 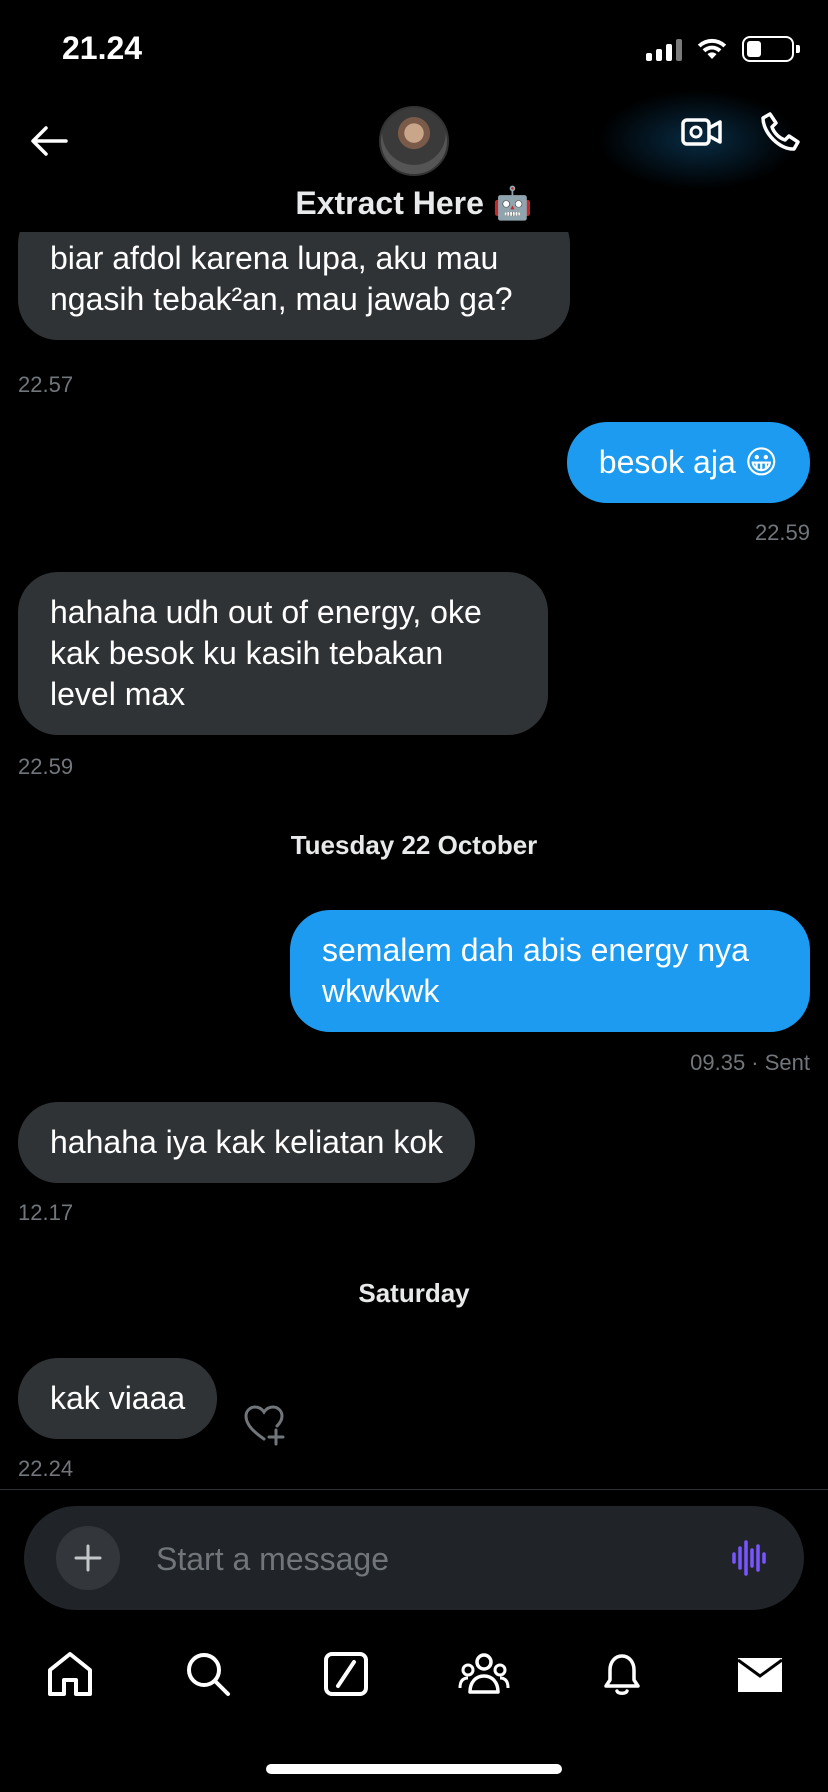 What do you see at coordinates (760, 1674) in the screenshot?
I see `messages-icon` at bounding box center [760, 1674].